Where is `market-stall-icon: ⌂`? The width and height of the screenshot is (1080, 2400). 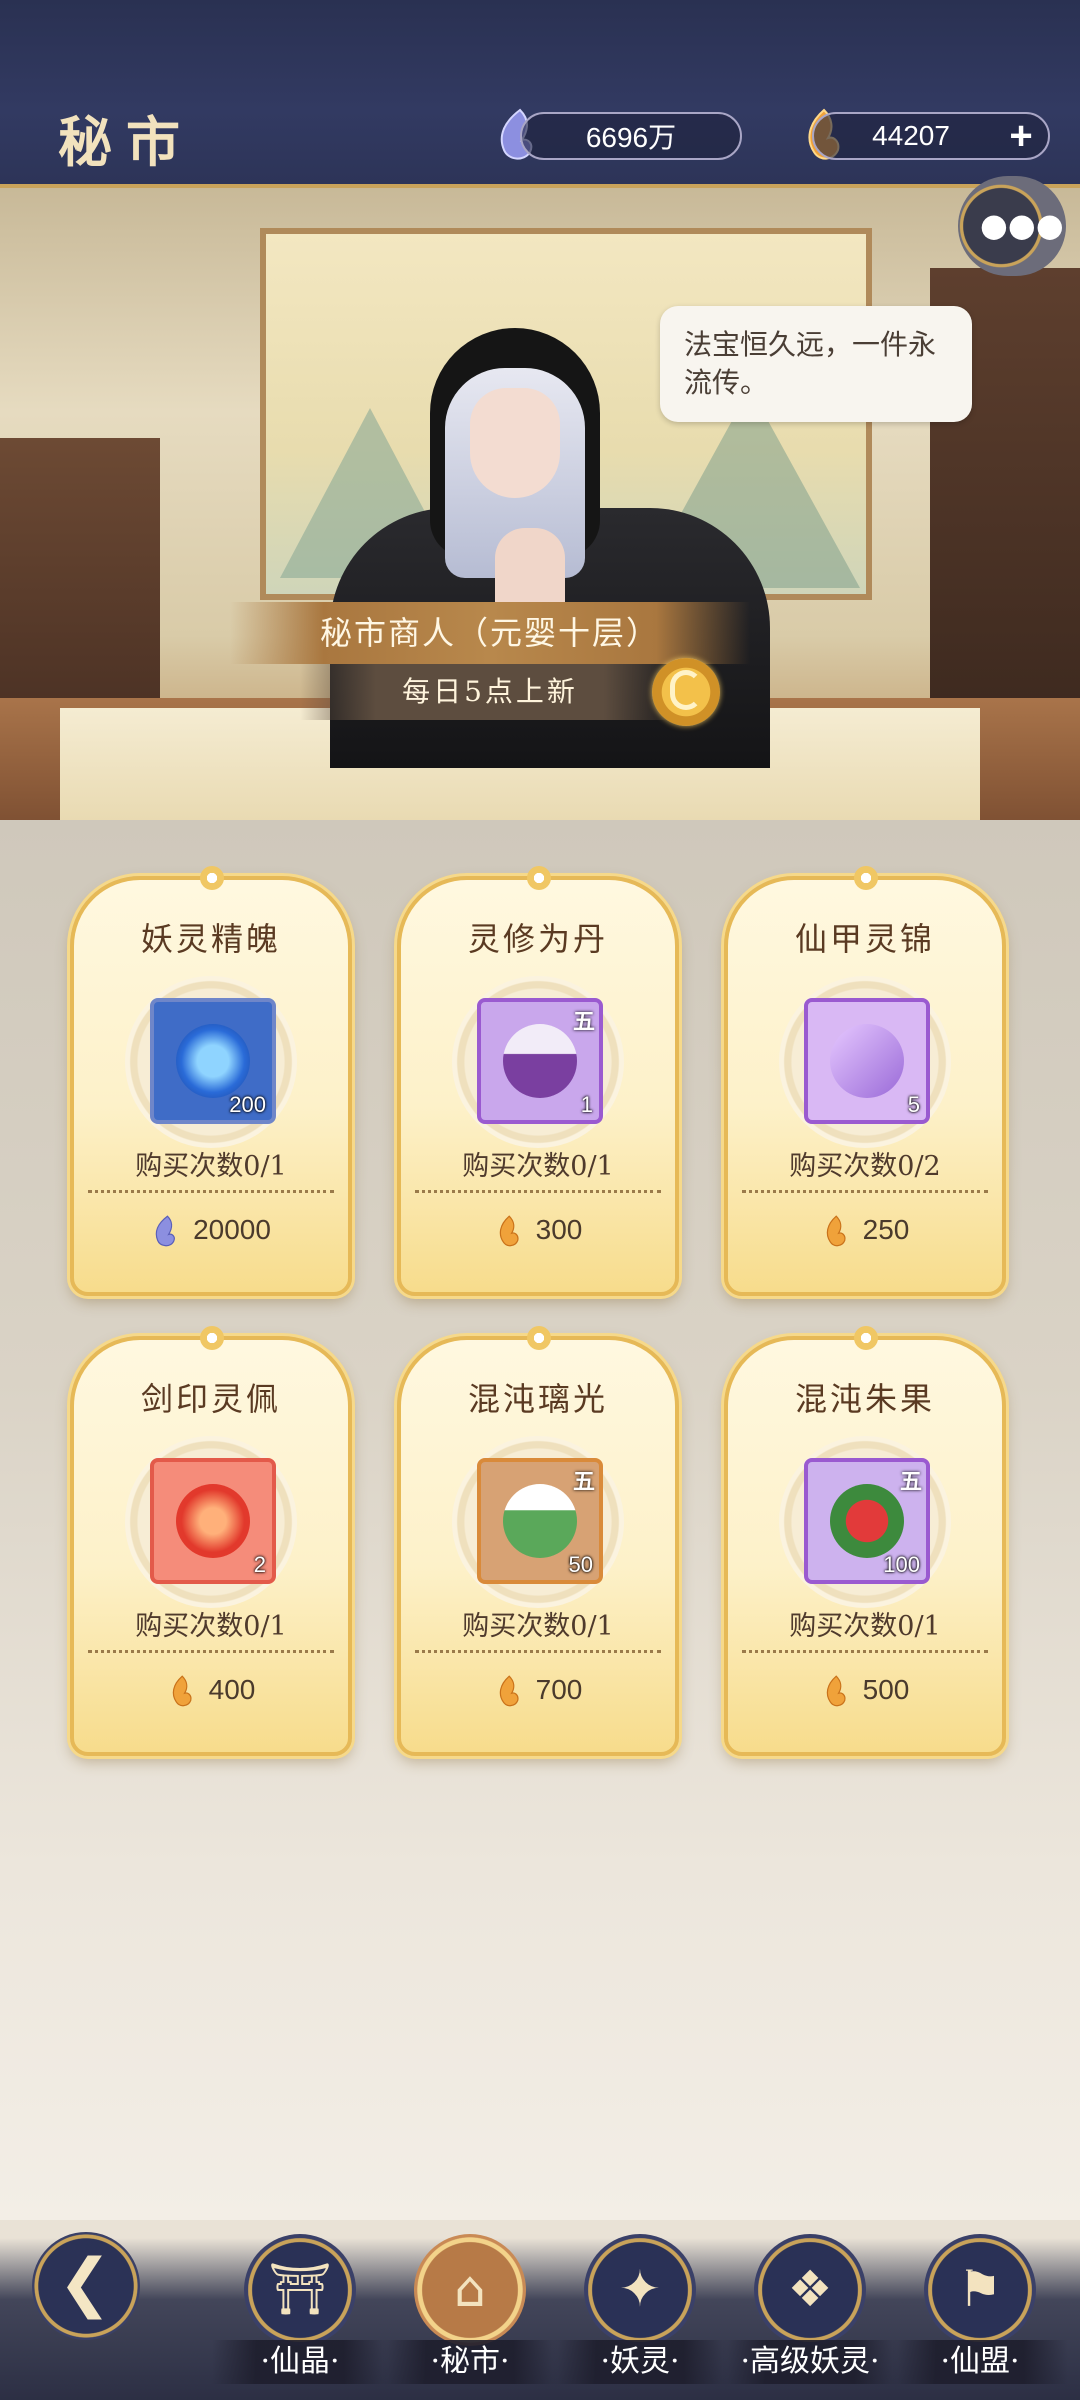 market-stall-icon: ⌂ is located at coordinates (470, 2289).